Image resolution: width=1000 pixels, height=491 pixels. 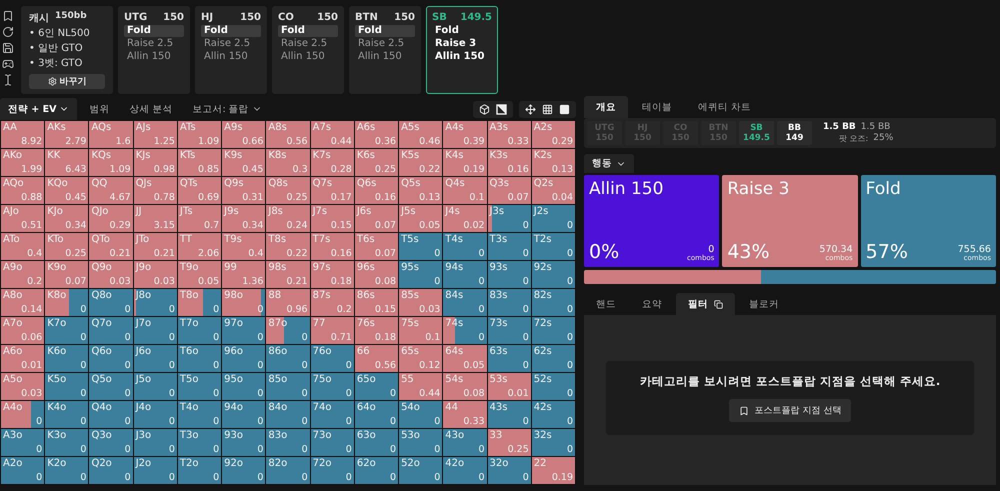 I want to click on hand-cell: Q6s 0.16, so click(x=376, y=190).